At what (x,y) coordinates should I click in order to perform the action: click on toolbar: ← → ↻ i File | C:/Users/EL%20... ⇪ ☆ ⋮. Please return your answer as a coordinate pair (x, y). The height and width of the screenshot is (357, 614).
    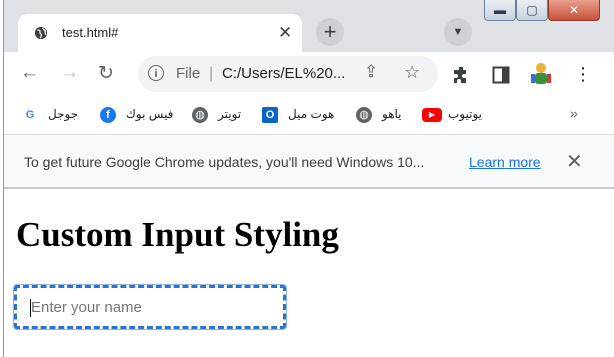
    Looking at the image, I should click on (309, 75).